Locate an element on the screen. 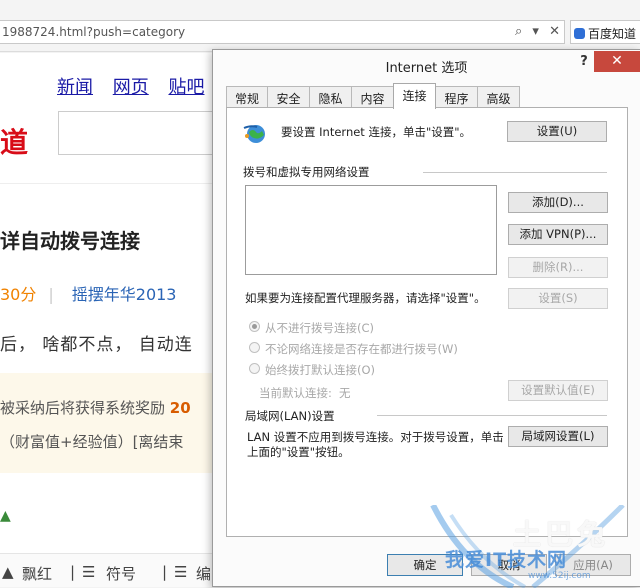 The image size is (640, 588). radio-always-dial is located at coordinates (254, 368).